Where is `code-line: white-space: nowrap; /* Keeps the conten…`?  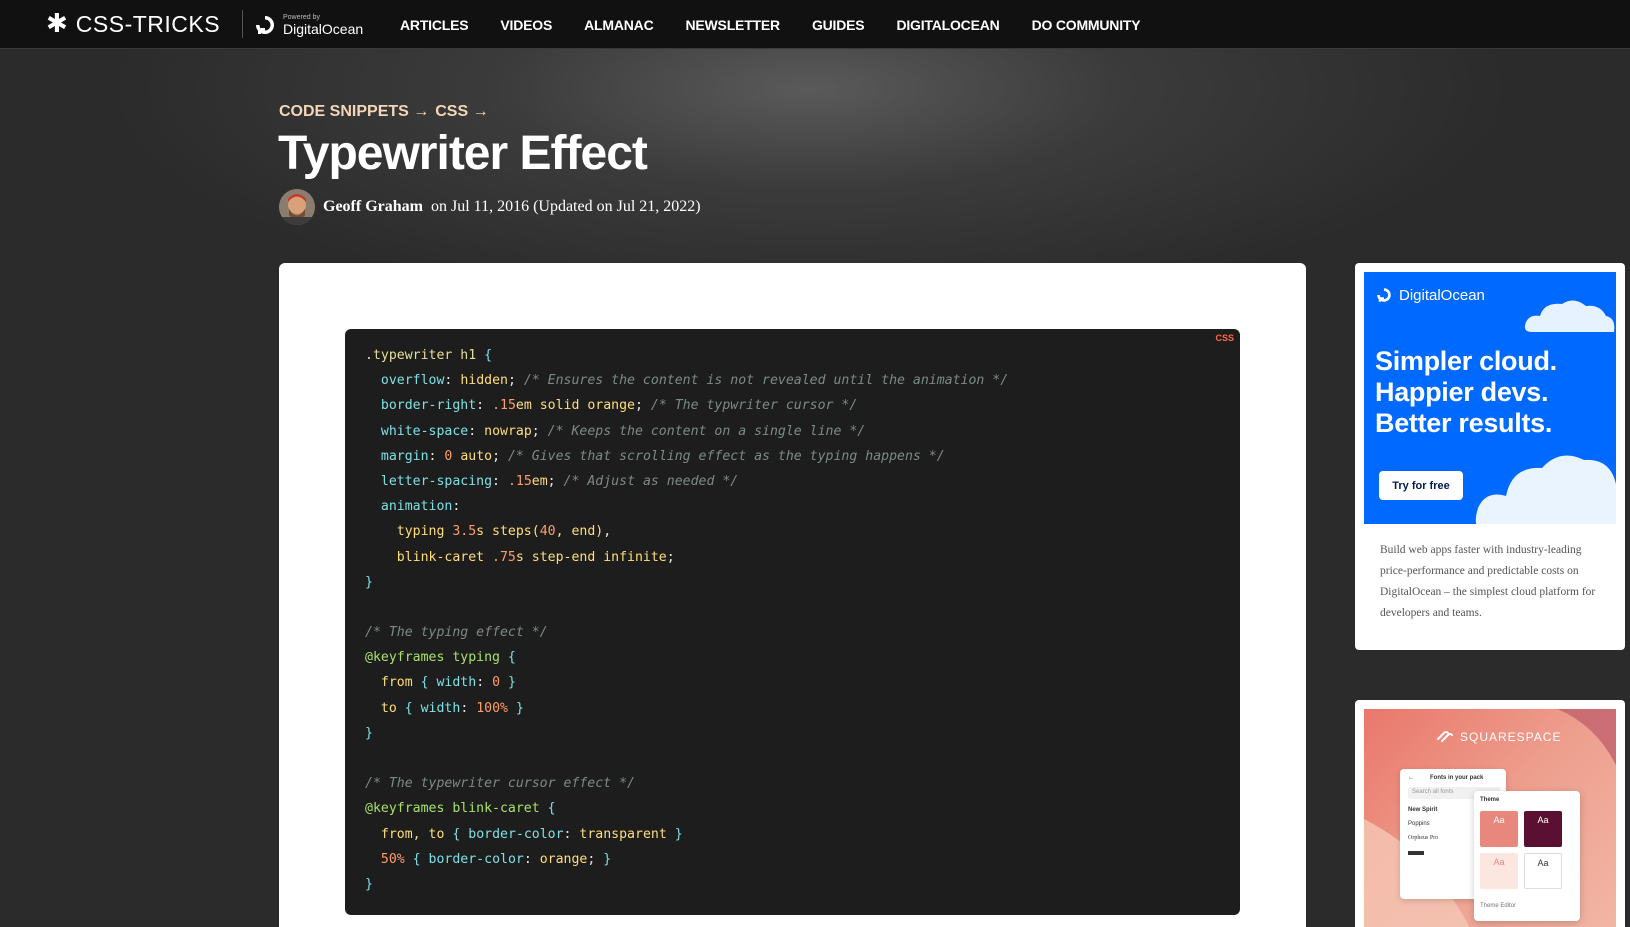 code-line: white-space: nowrap; /* Keeps the conten… is located at coordinates (802, 431).